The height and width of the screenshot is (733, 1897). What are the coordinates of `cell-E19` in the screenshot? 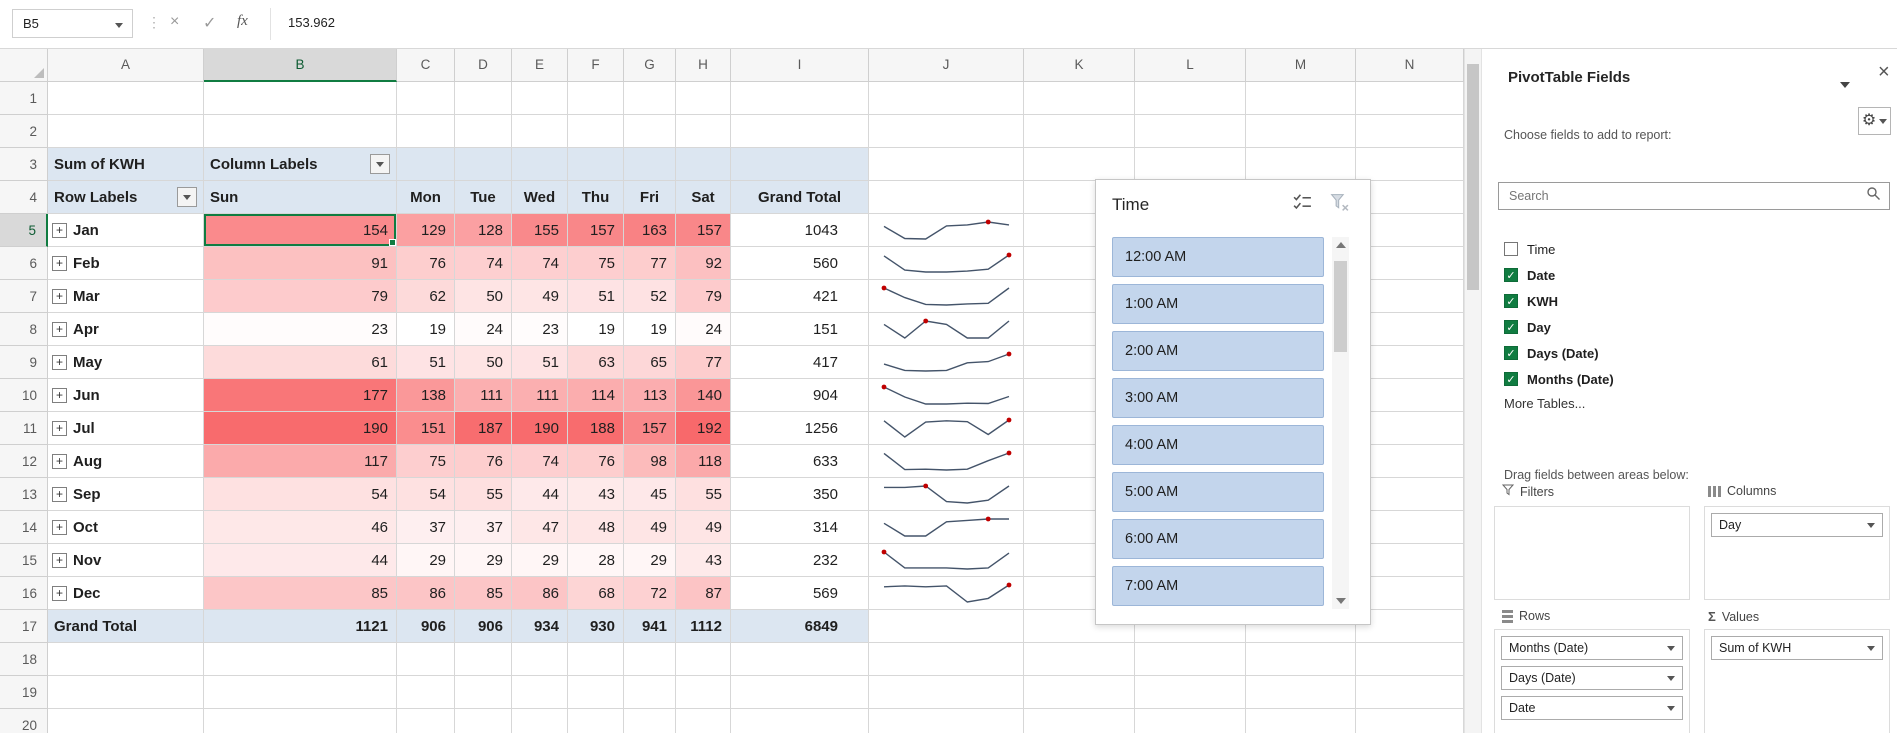 It's located at (540, 692).